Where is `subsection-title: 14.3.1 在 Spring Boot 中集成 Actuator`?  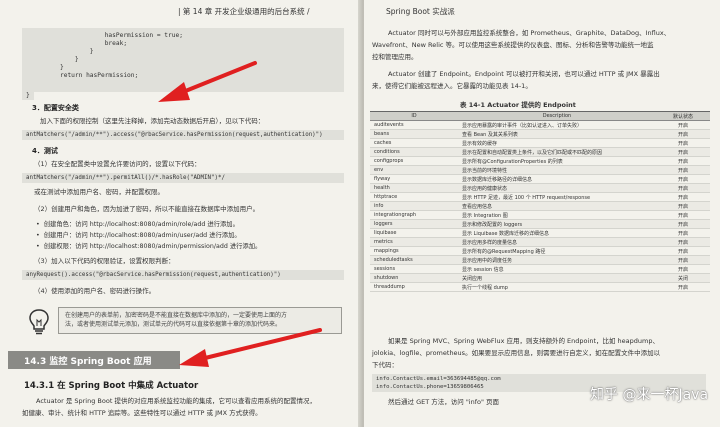
subsection-title: 14.3.1 在 Spring Boot 中集成 Actuator is located at coordinates (111, 386).